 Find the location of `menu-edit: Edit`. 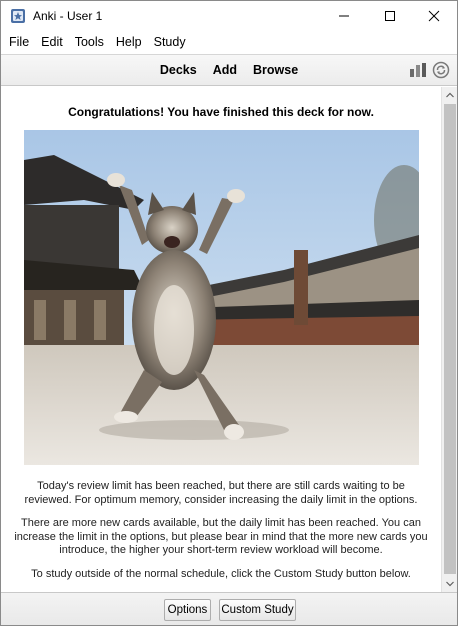

menu-edit: Edit is located at coordinates (52, 42).